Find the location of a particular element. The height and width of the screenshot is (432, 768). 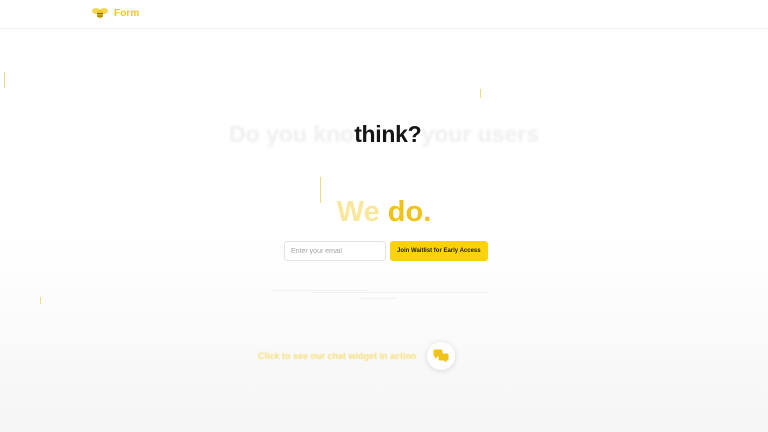

brand-logo: Form is located at coordinates (115, 13).